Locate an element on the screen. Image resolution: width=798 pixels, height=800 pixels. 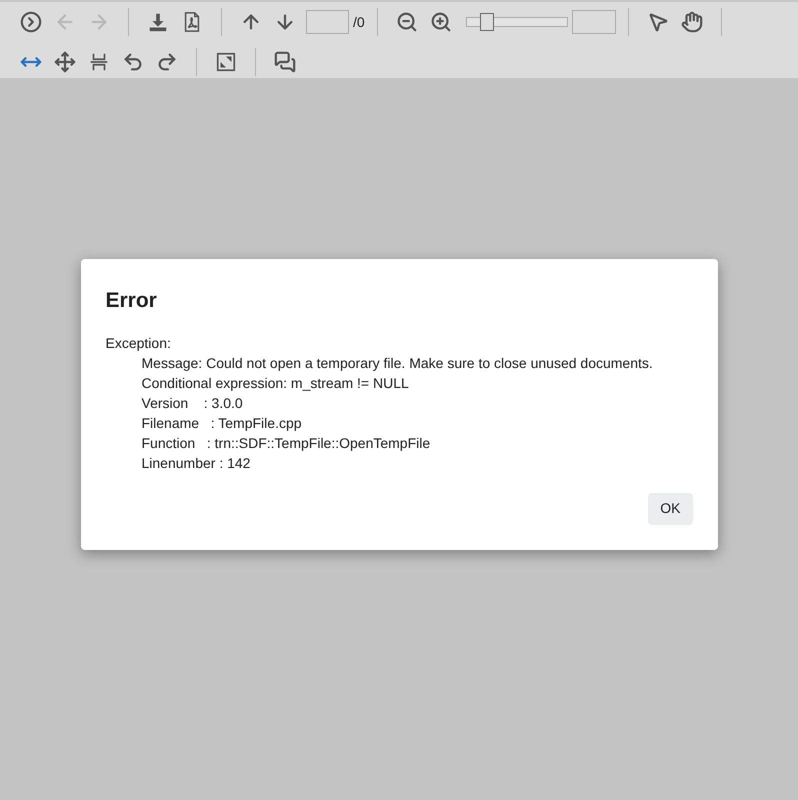
download-icon is located at coordinates (158, 22).